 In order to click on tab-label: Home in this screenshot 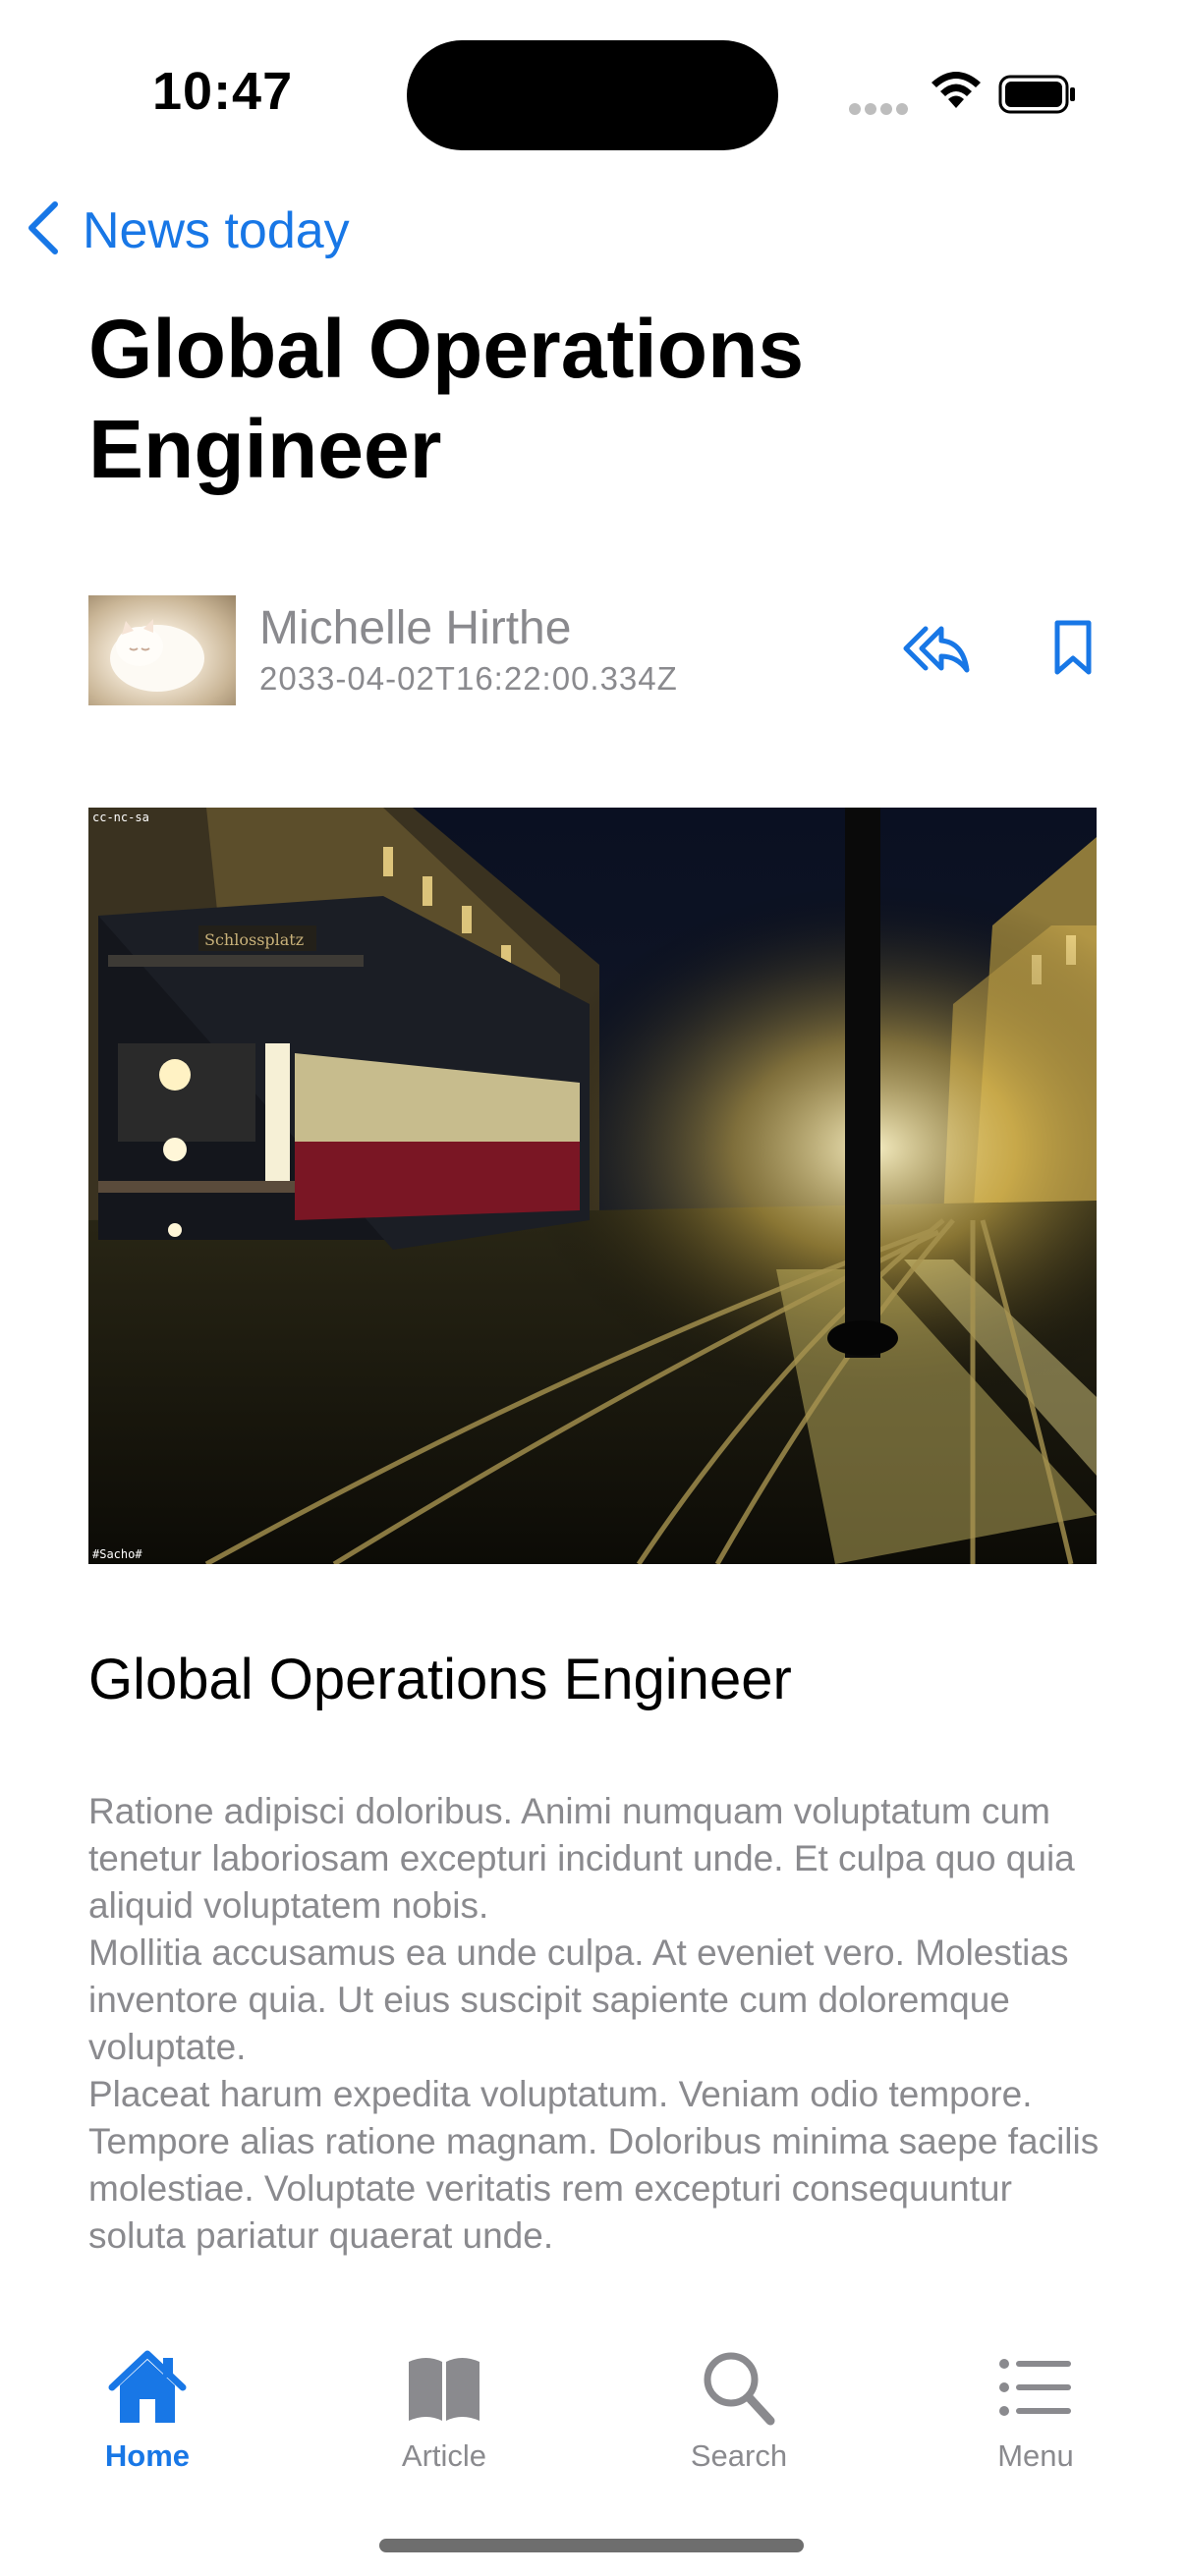, I will do `click(148, 2455)`.